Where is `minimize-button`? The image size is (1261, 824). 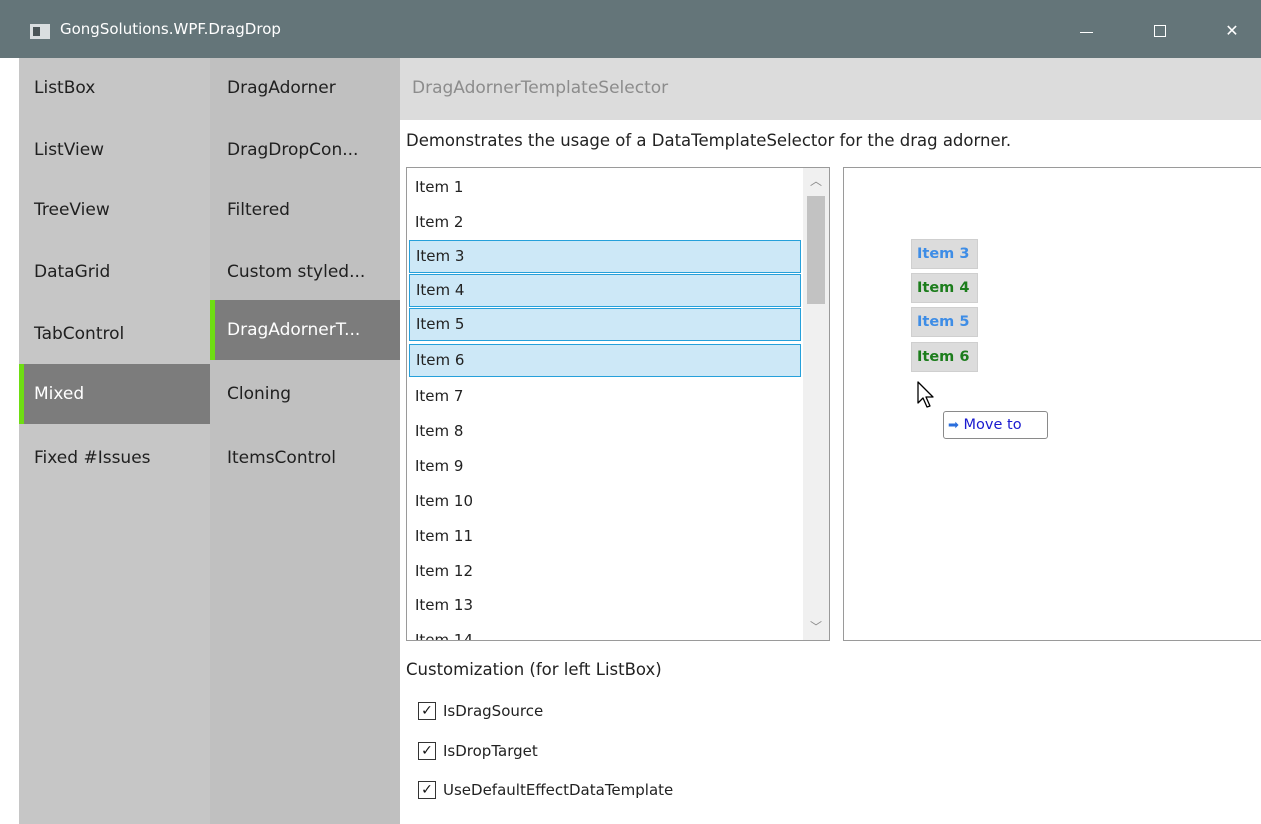 minimize-button is located at coordinates (1086, 31).